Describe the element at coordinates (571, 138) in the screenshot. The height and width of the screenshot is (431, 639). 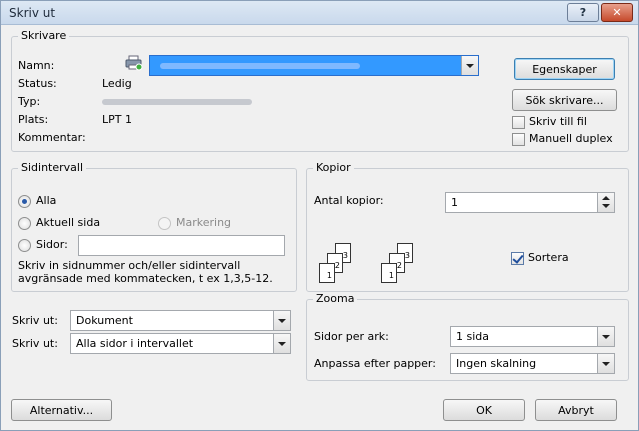
I see `manual-duplex-label: Manuell duplex` at that location.